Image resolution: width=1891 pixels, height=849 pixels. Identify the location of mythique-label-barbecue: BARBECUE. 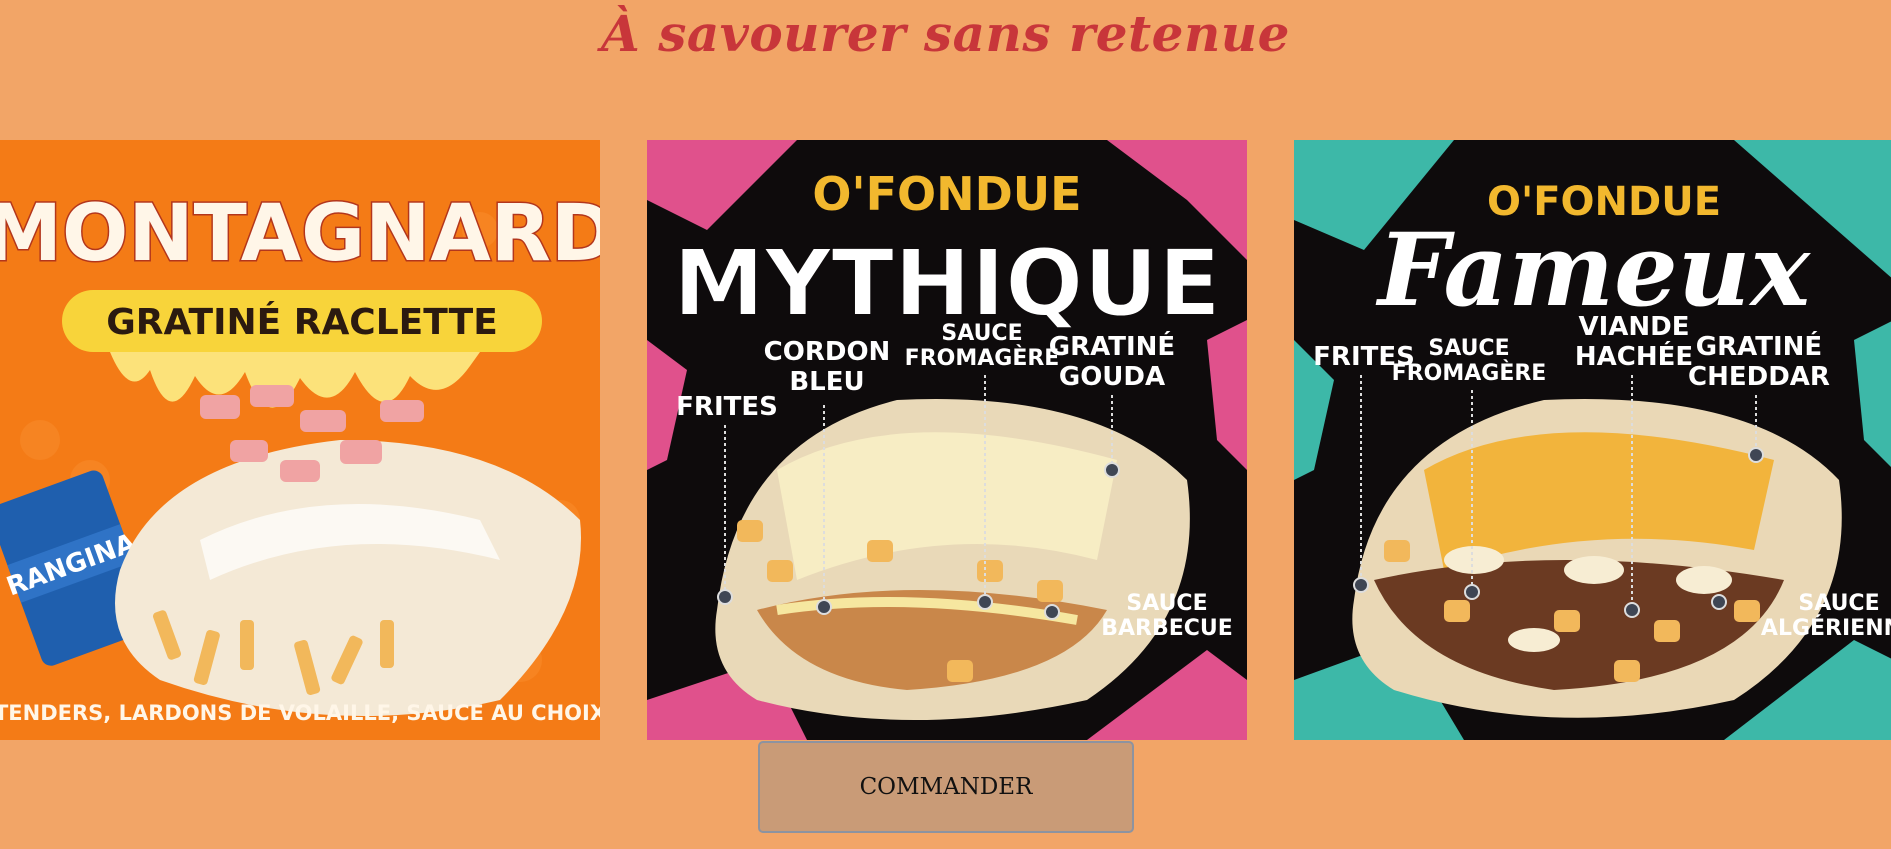
(1167, 628).